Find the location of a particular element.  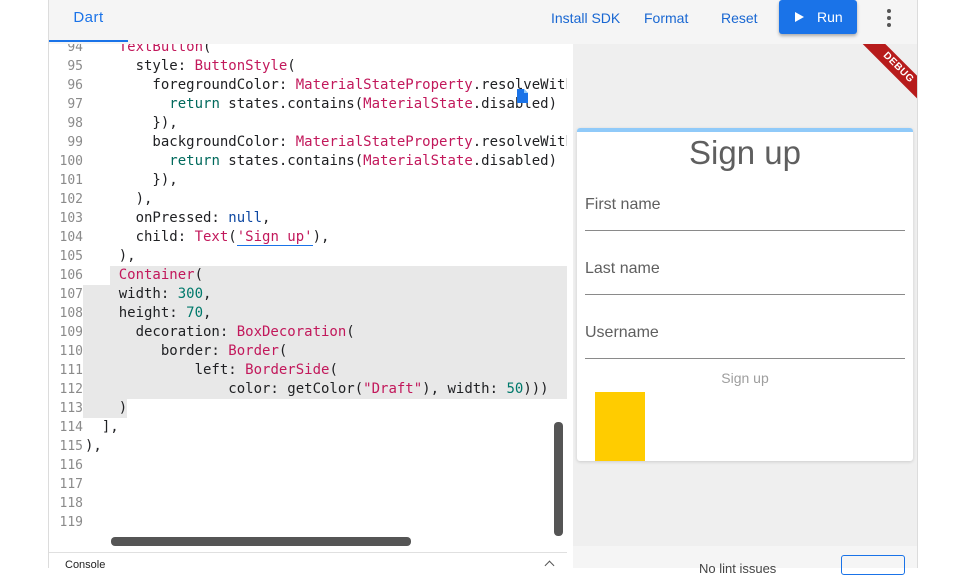

debug-banner: DEBUG is located at coordinates (885, 78).